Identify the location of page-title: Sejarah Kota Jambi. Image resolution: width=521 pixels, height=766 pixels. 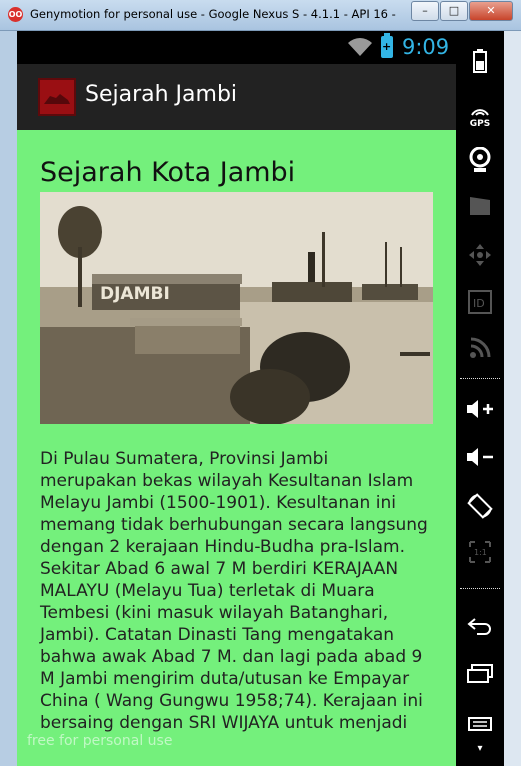
(168, 172).